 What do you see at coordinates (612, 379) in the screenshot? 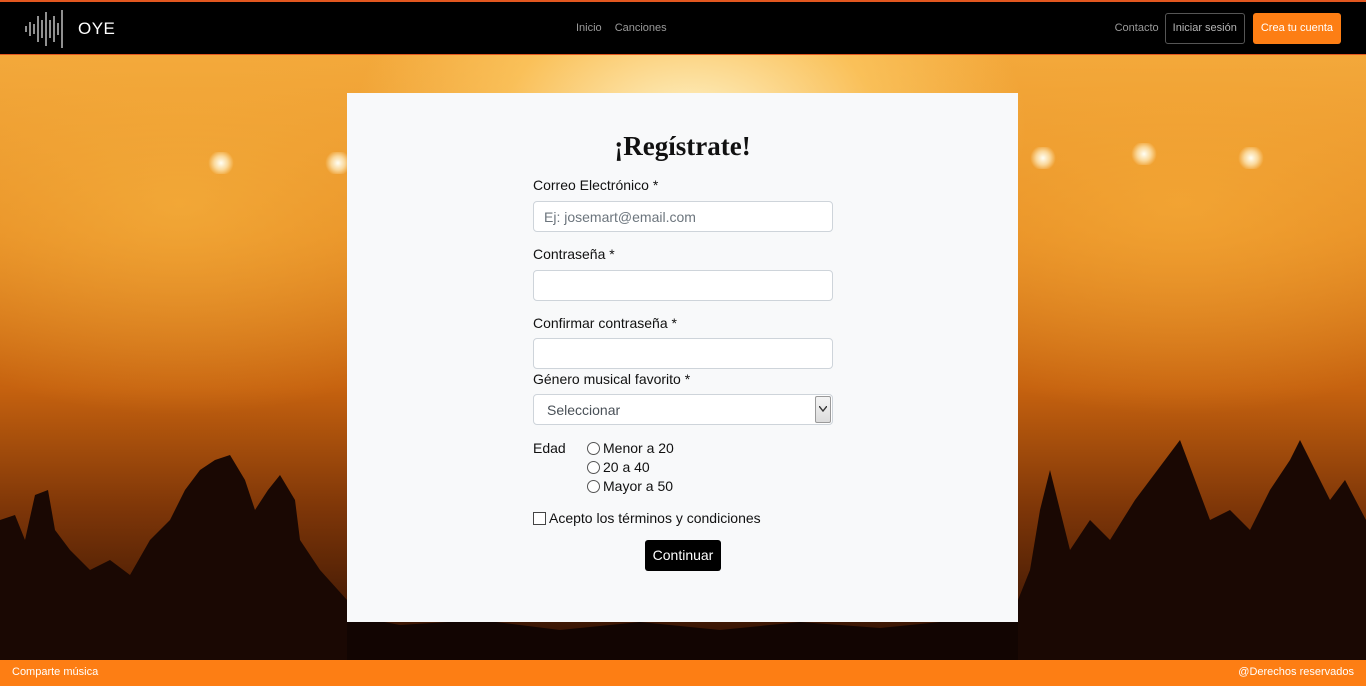
I see `genre-label: Género musical favorito *` at bounding box center [612, 379].